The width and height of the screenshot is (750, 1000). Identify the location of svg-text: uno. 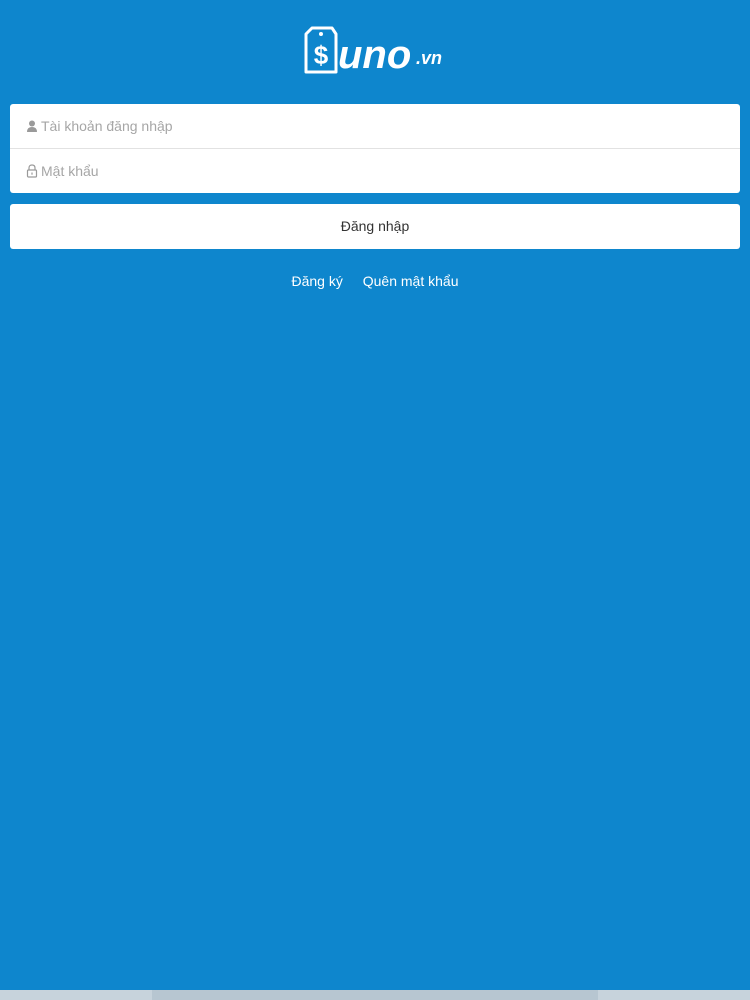
(374, 55).